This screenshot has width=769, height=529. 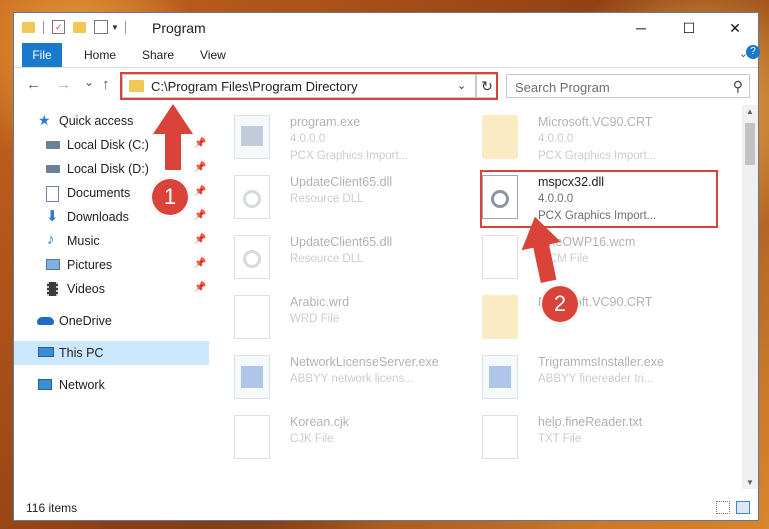 I want to click on search-icon: ⚲, so click(x=738, y=86).